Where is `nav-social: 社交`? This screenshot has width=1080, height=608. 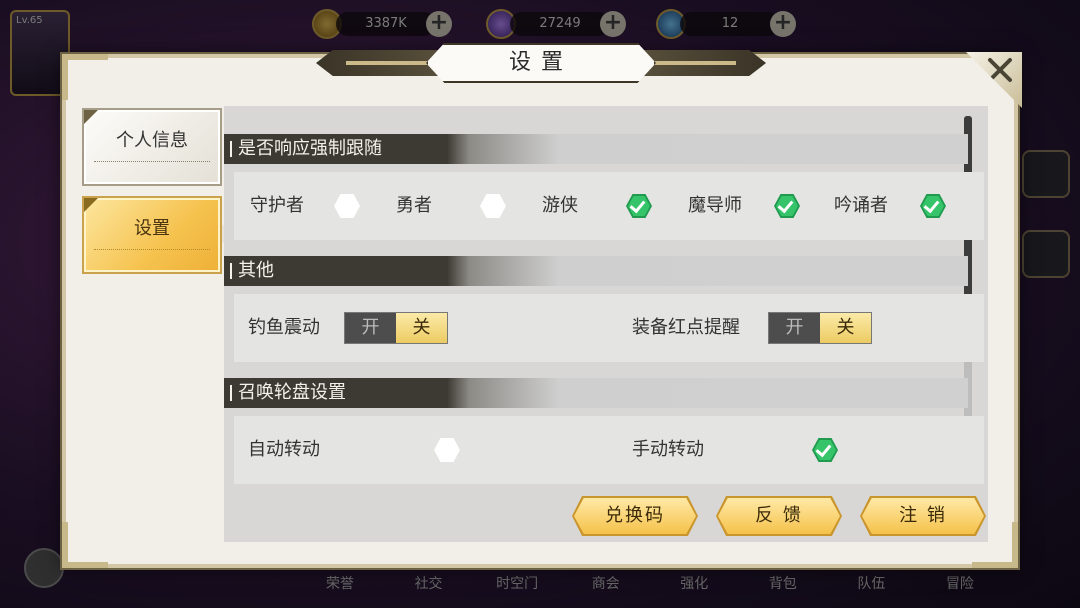 nav-social: 社交 is located at coordinates (429, 584).